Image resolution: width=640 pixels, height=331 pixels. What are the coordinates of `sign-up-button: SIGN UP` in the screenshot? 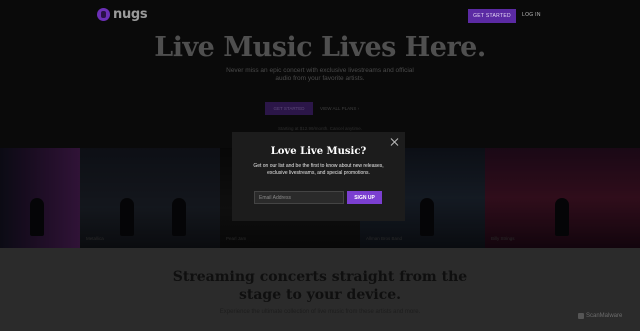 It's located at (364, 197).